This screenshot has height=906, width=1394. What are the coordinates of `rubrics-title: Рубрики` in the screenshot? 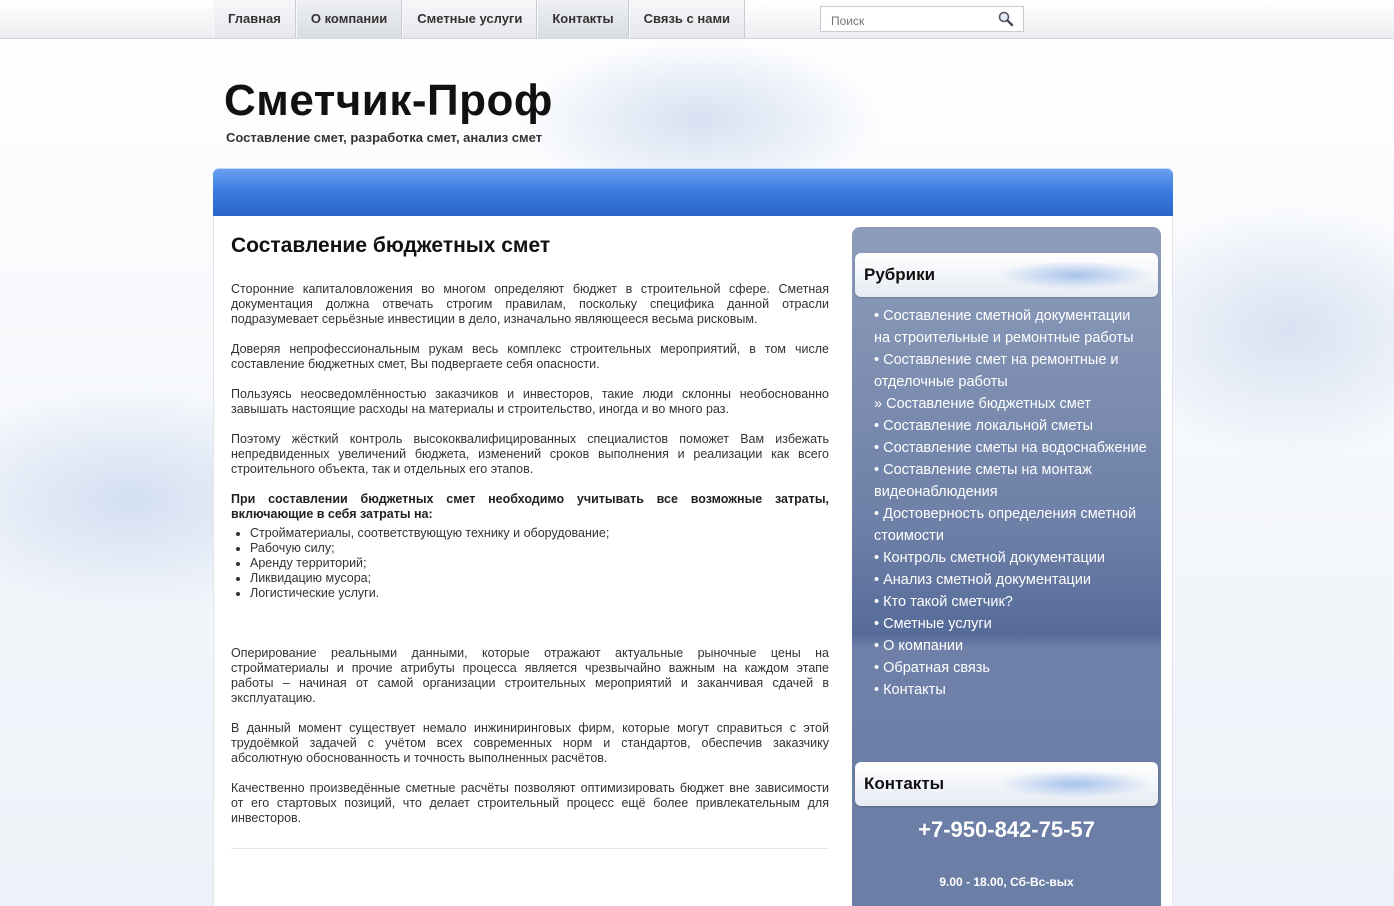 It's located at (900, 274).